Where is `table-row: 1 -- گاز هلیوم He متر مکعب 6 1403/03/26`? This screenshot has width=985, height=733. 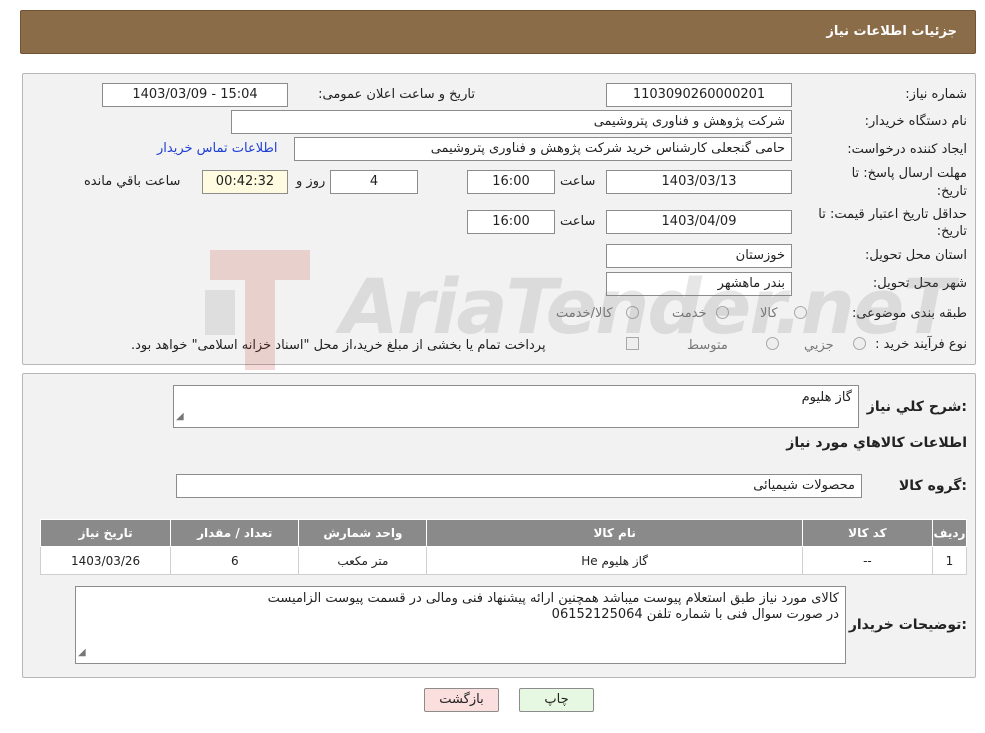 table-row: 1 -- گاز هلیوم He متر مکعب 6 1403/03/26 is located at coordinates (503, 560).